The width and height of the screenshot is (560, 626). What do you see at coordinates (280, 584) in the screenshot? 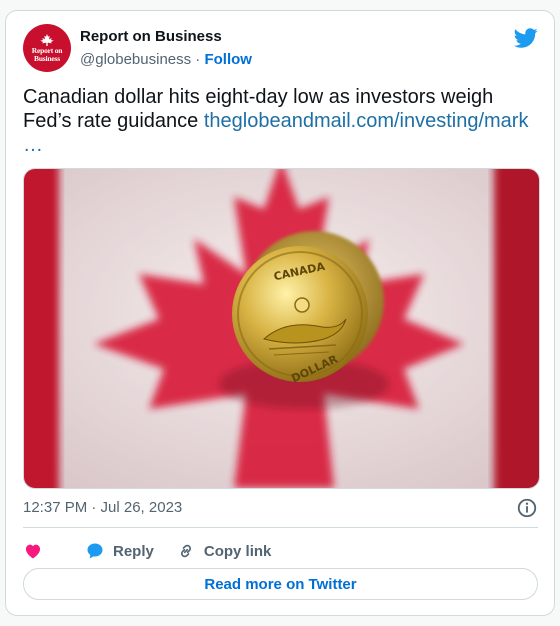
I see `read-more-button: Read more on Twitter` at bounding box center [280, 584].